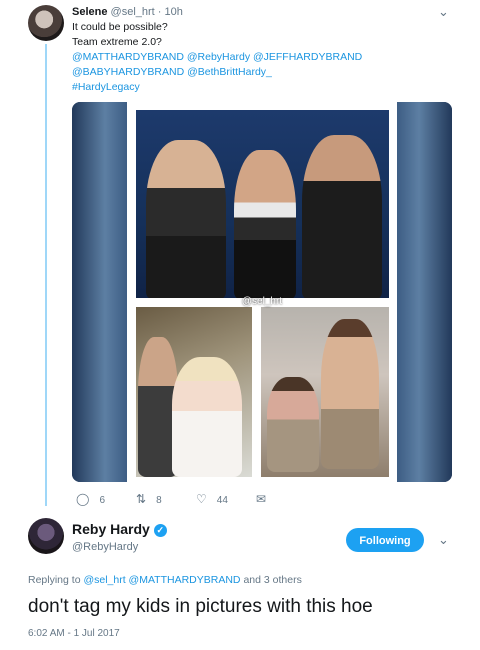 This screenshot has height=650, width=480. Describe the element at coordinates (149, 499) in the screenshot. I see `retweet-button: ⇅ 8` at that location.